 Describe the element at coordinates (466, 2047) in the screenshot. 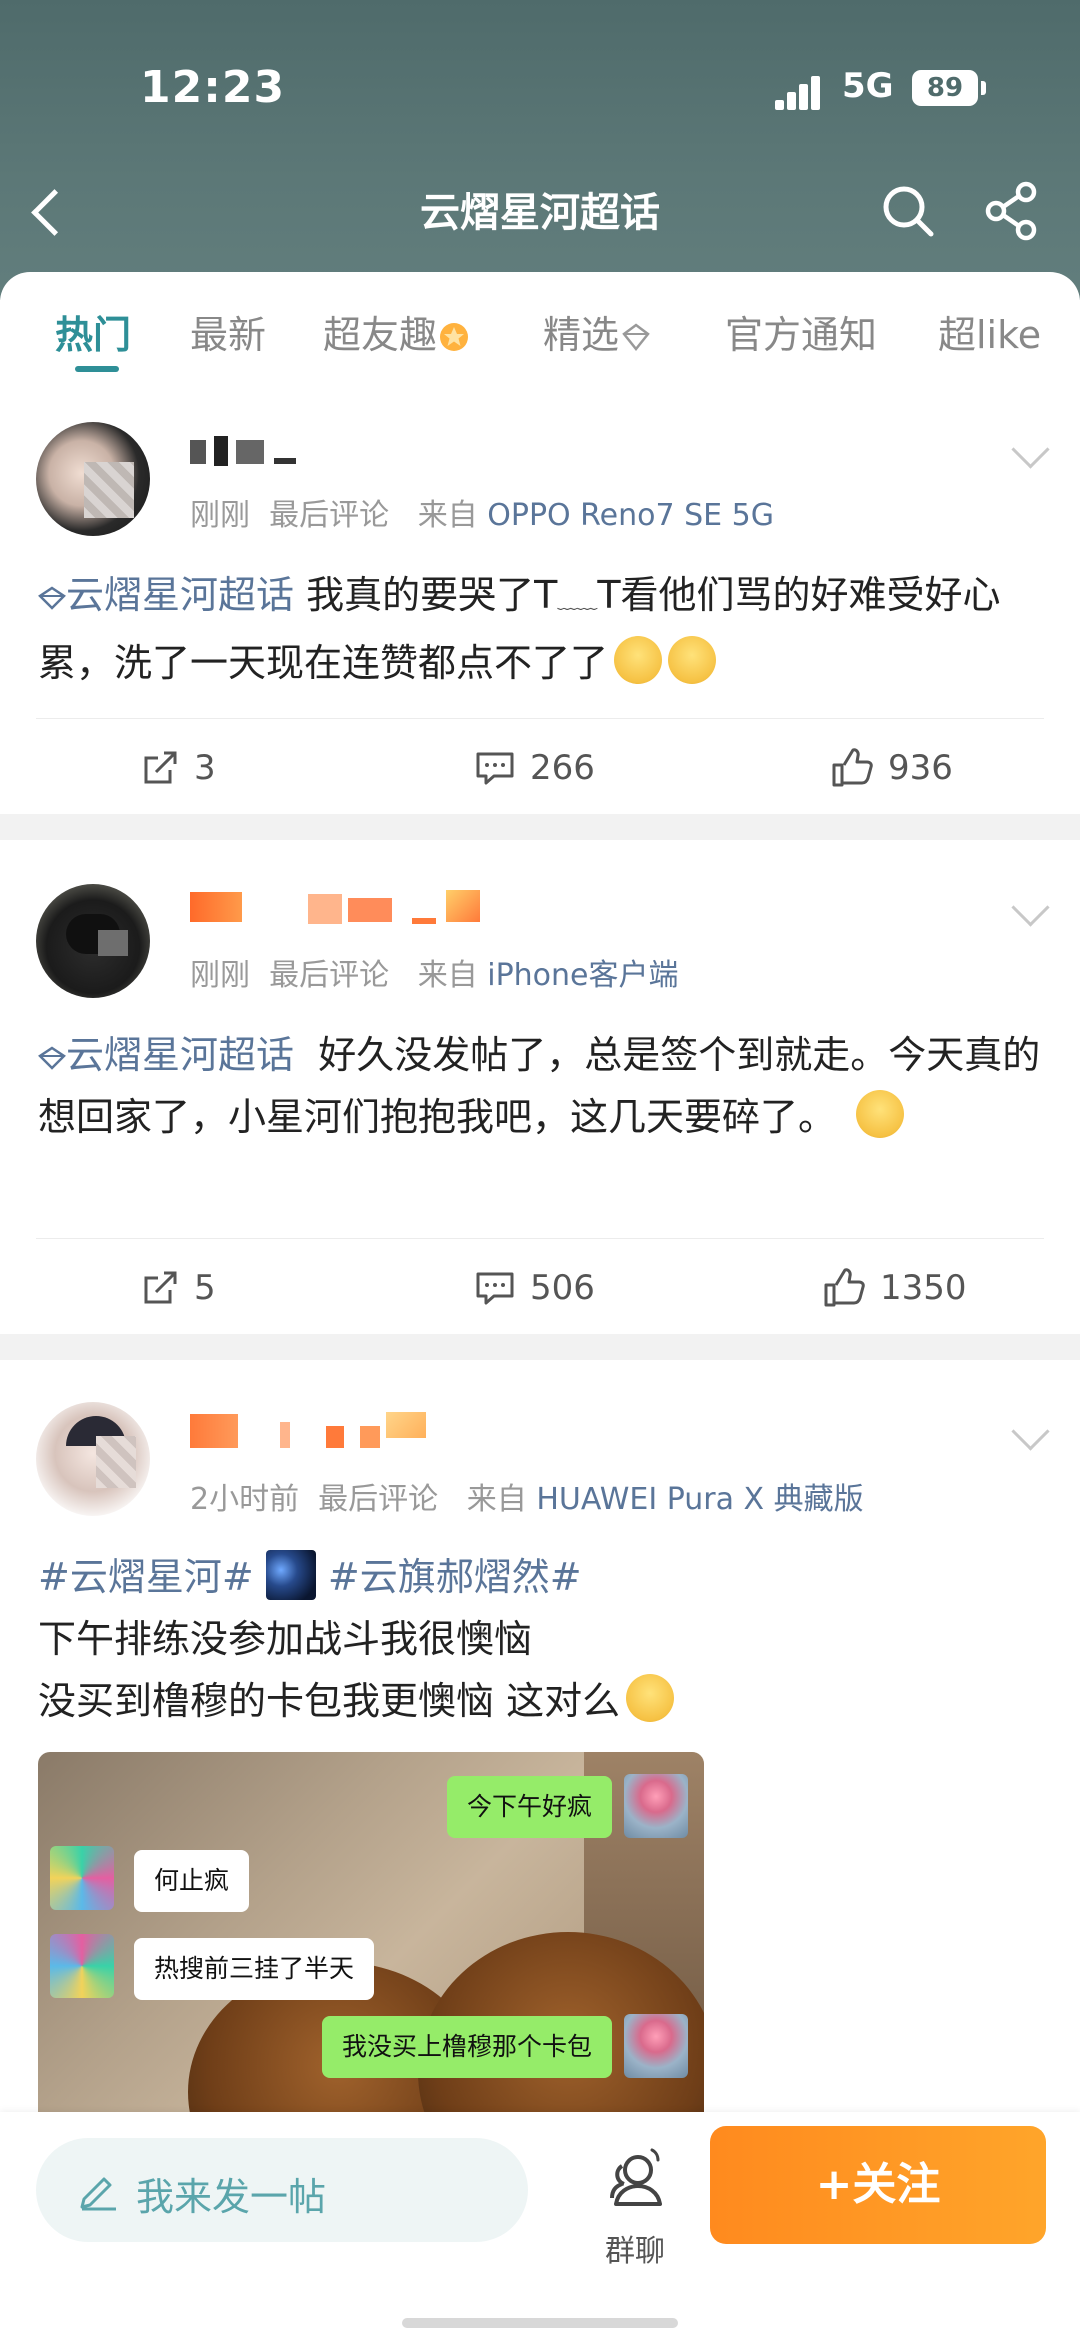

I see `chat-bubble-right: 我没买上橹穆那个卡包` at that location.